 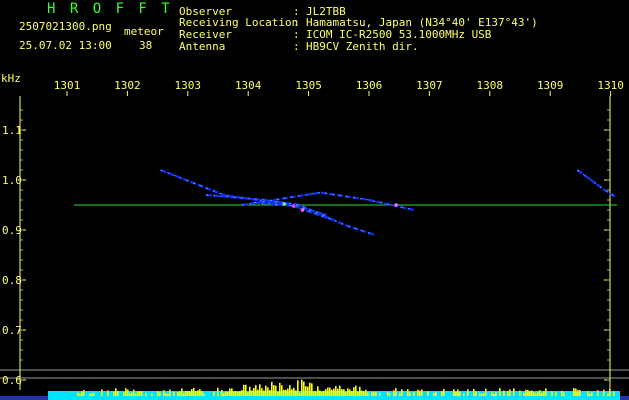 I want to click on echo-trace, so click(x=290, y=215).